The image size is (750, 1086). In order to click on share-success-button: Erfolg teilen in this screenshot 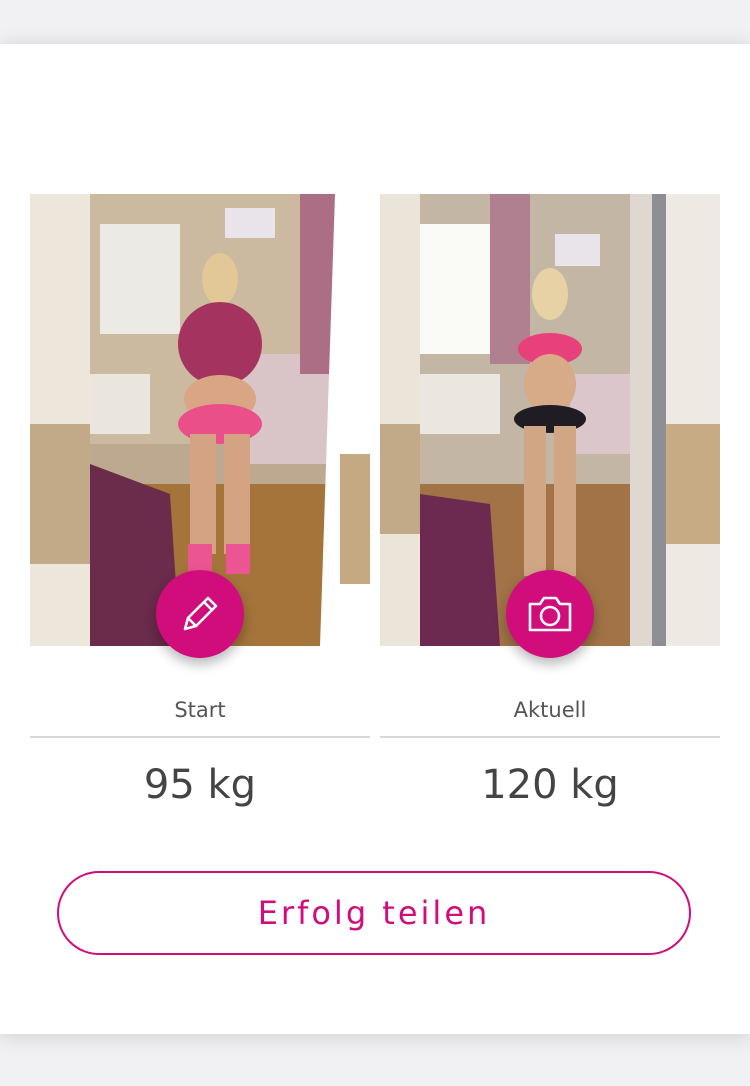, I will do `click(374, 913)`.